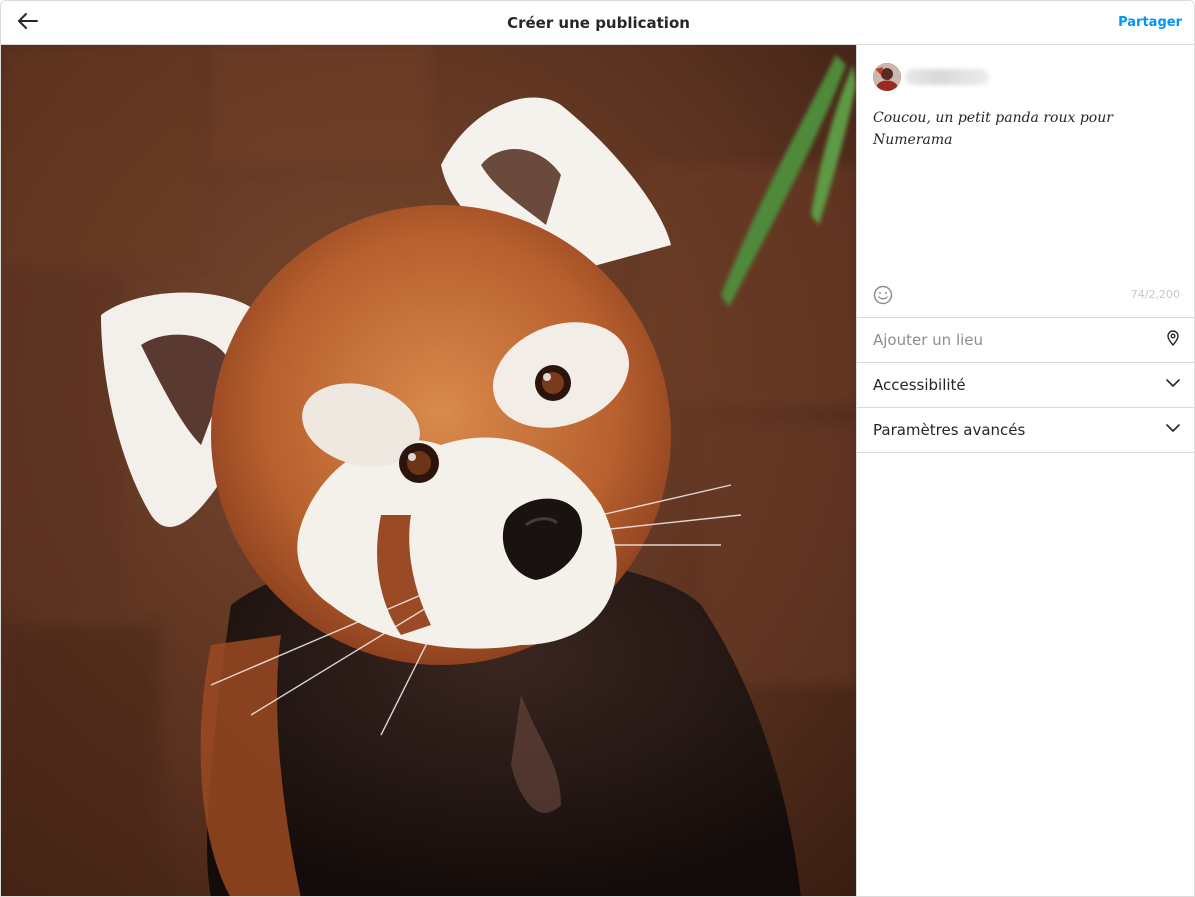 The width and height of the screenshot is (1195, 897). I want to click on advanced-settings-label: Paramètres avancés, so click(949, 430).